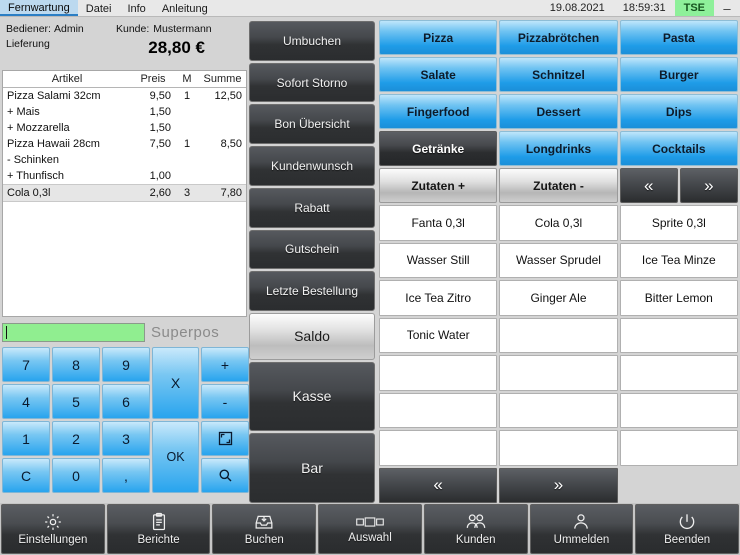 The width and height of the screenshot is (740, 555). I want to click on category-prev-icon: «, so click(648, 185).